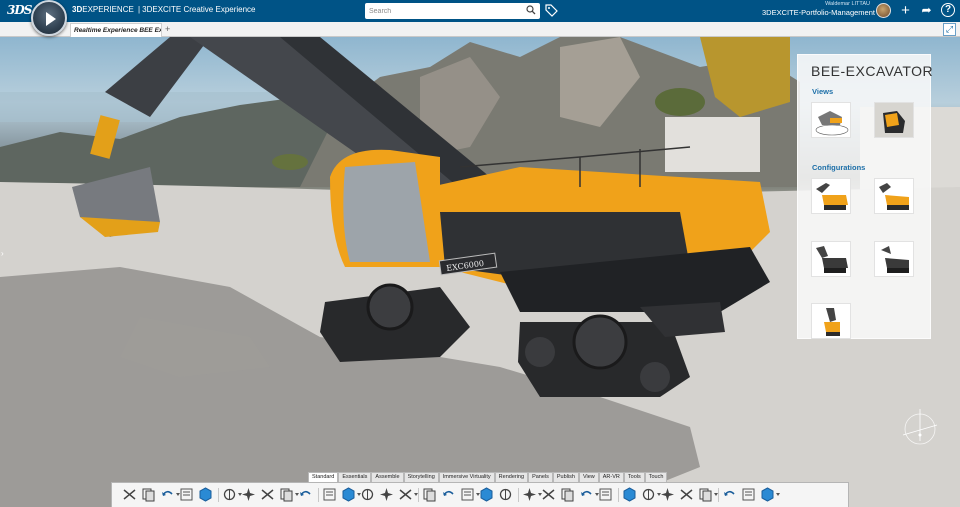  What do you see at coordinates (529, 494) in the screenshot?
I see `image-icon` at bounding box center [529, 494].